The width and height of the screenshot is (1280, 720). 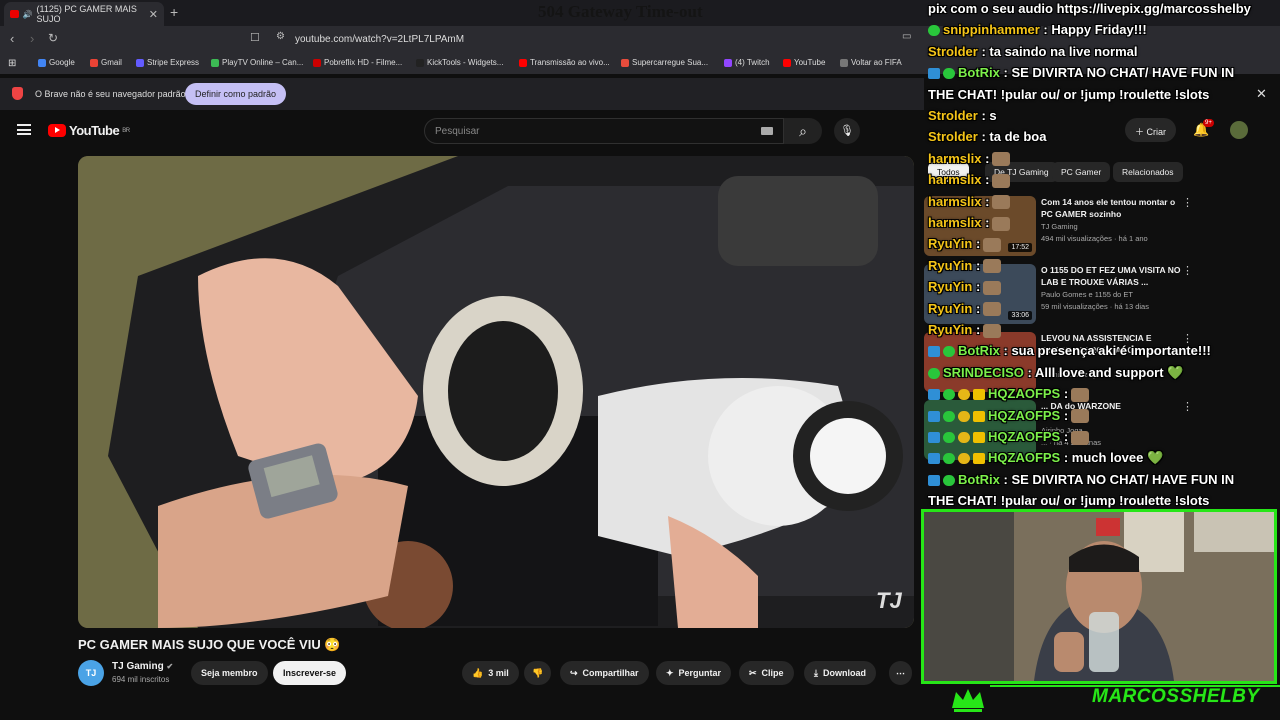 What do you see at coordinates (987, 136) in the screenshot?
I see `chat-message: Strolder : ta de boa` at bounding box center [987, 136].